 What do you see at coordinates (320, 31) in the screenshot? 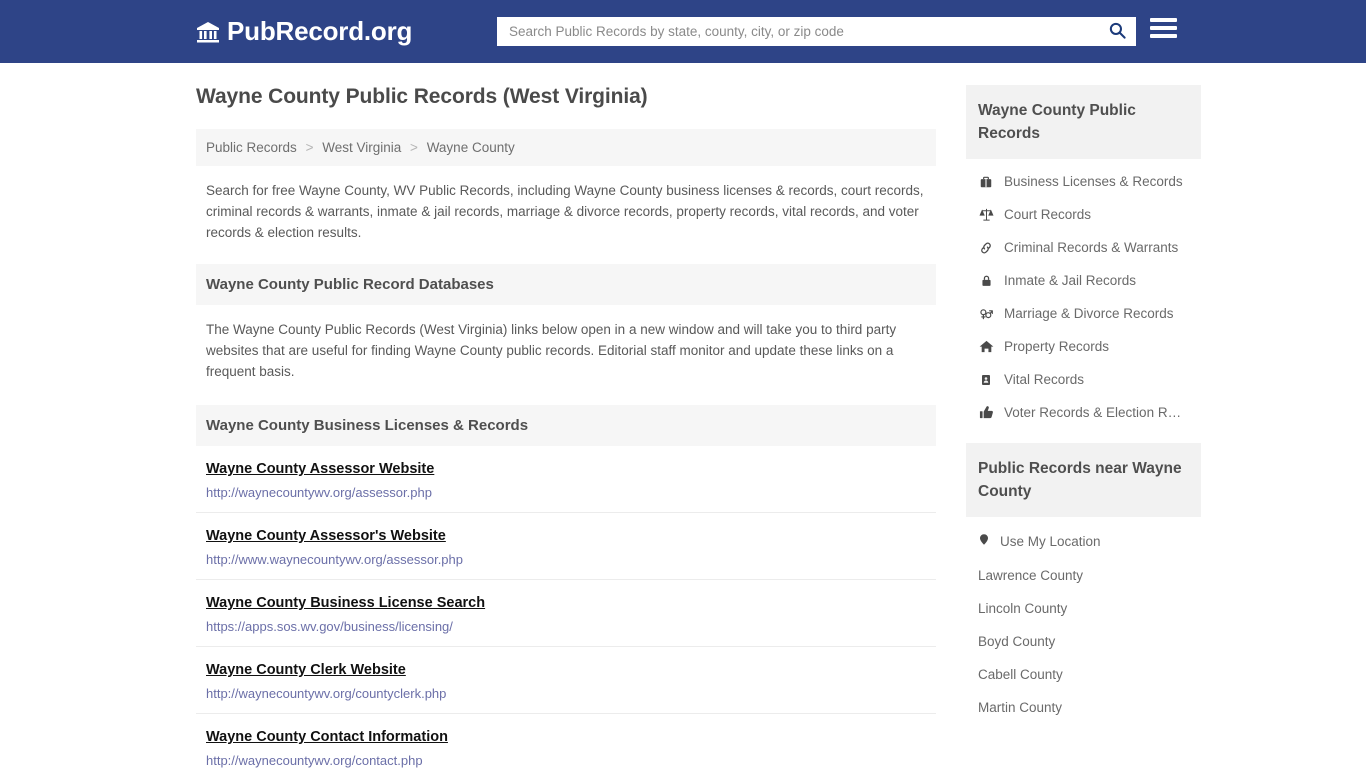
I see `site-logo-text: PubRecord.org` at bounding box center [320, 31].